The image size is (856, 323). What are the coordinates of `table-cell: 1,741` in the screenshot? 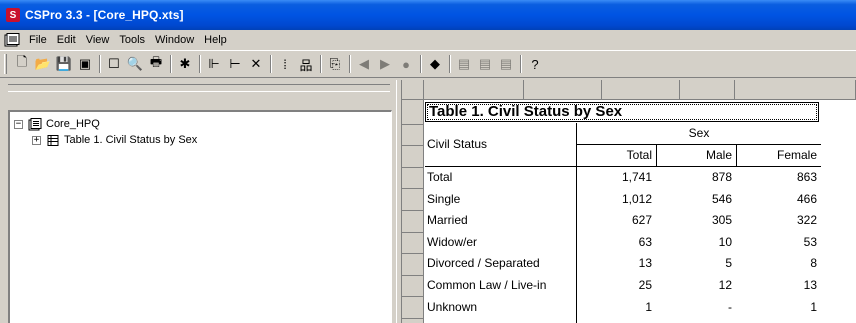 It's located at (616, 177).